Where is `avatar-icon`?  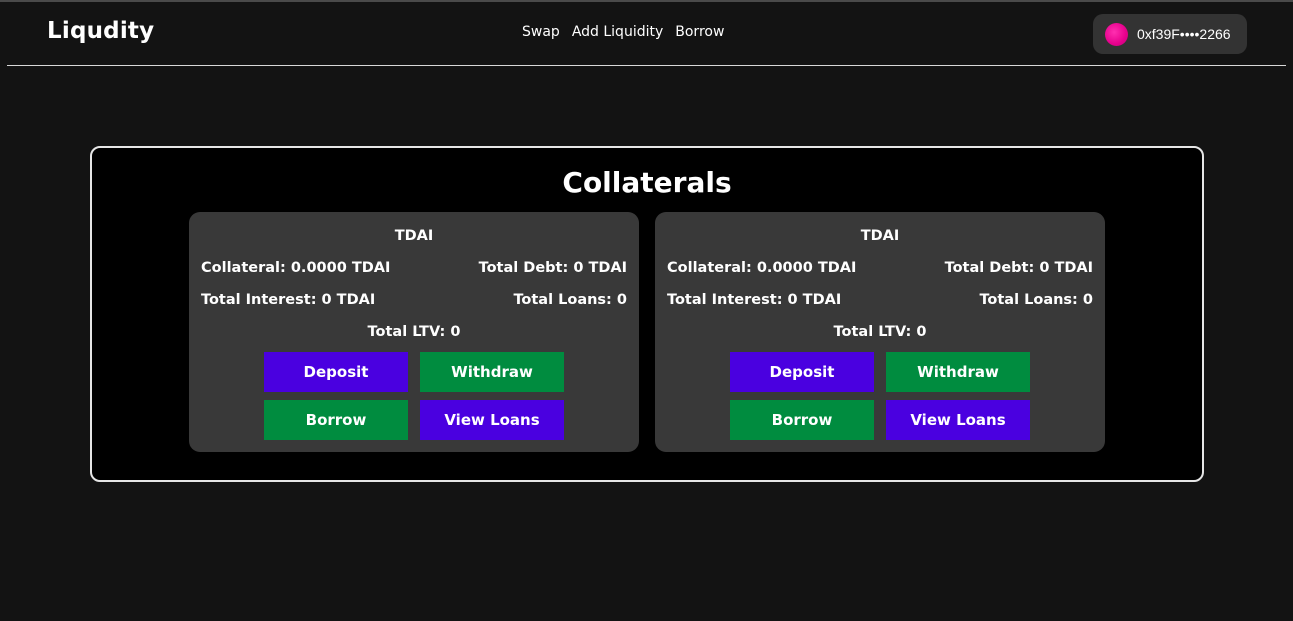
avatar-icon is located at coordinates (1116, 34).